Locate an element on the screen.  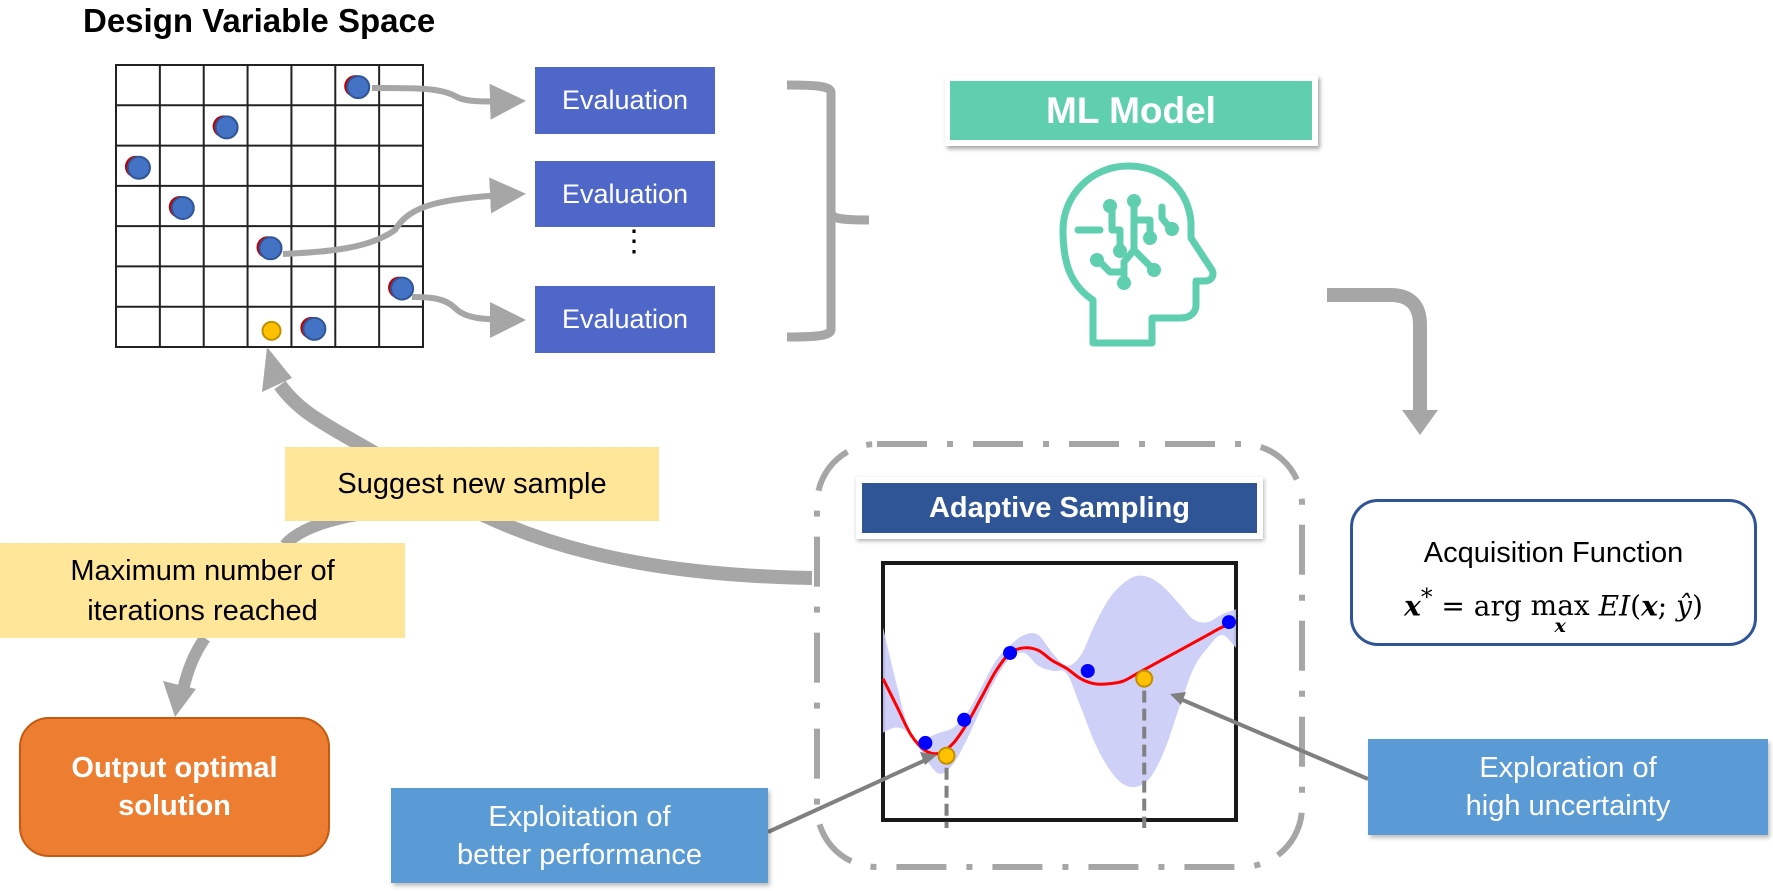
design-grid is located at coordinates (269, 206).